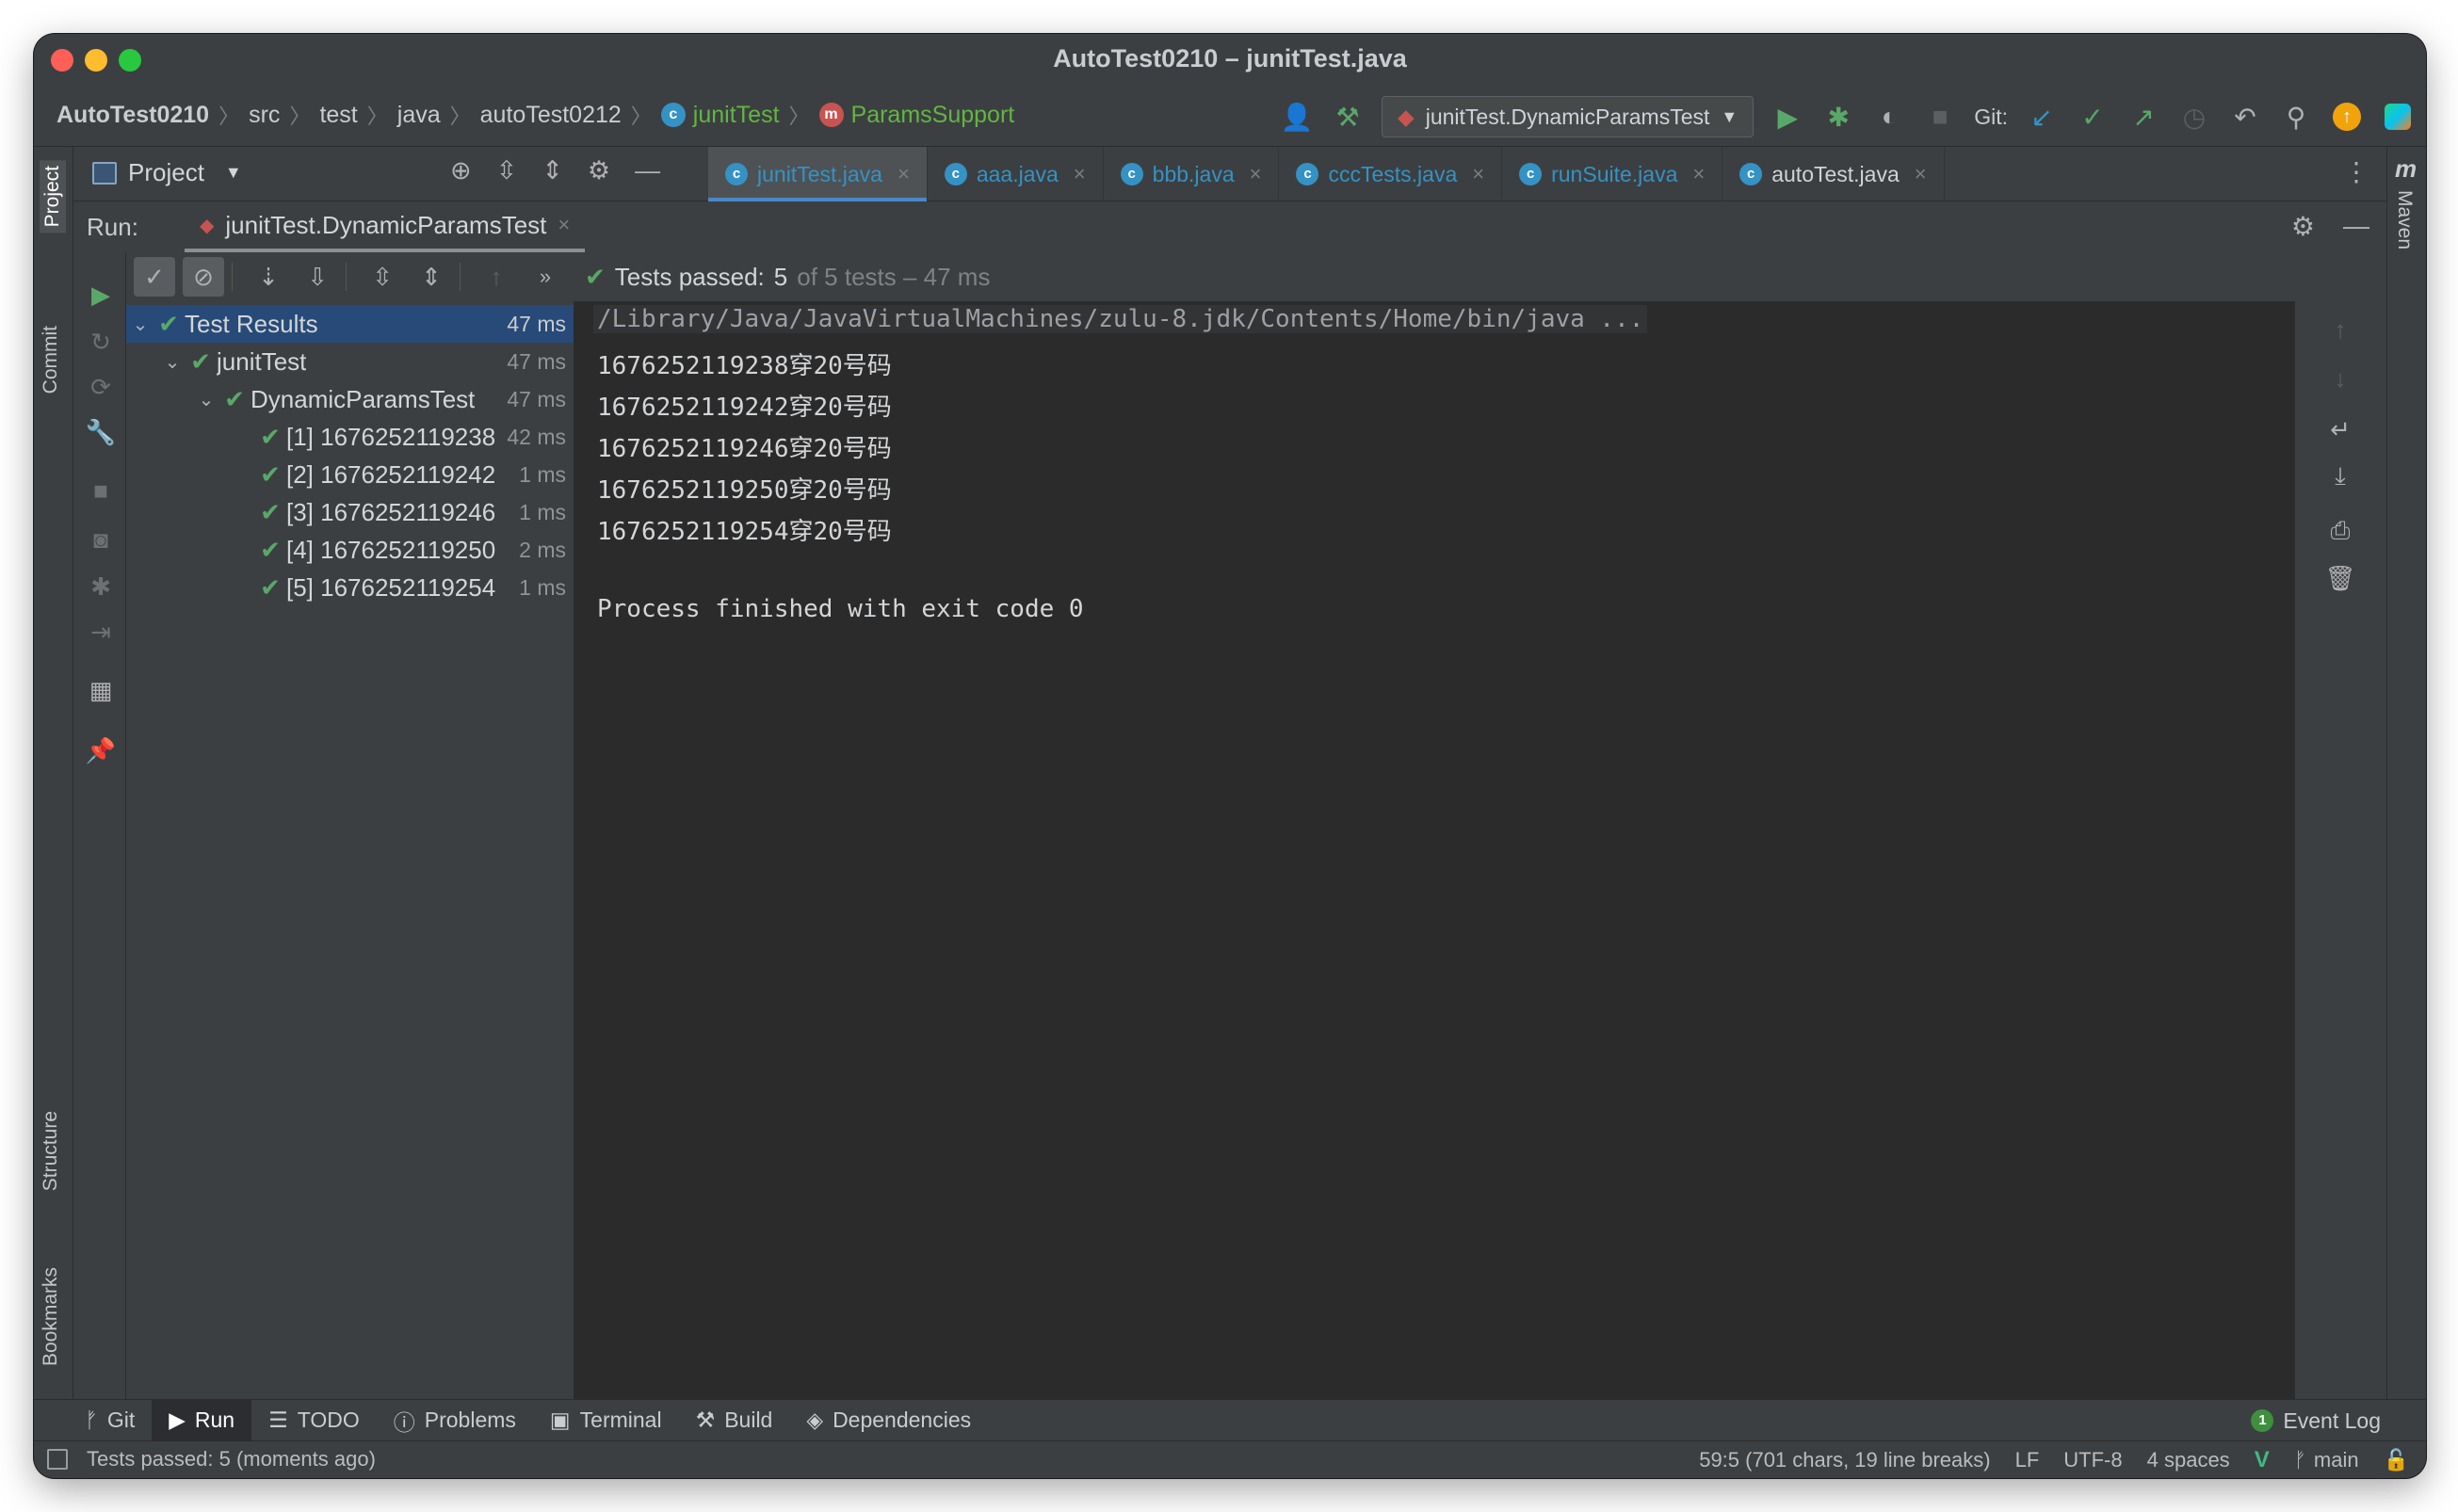 This screenshot has width=2458, height=1512. What do you see at coordinates (2396, 1460) in the screenshot?
I see `lock-icon: 🔓` at bounding box center [2396, 1460].